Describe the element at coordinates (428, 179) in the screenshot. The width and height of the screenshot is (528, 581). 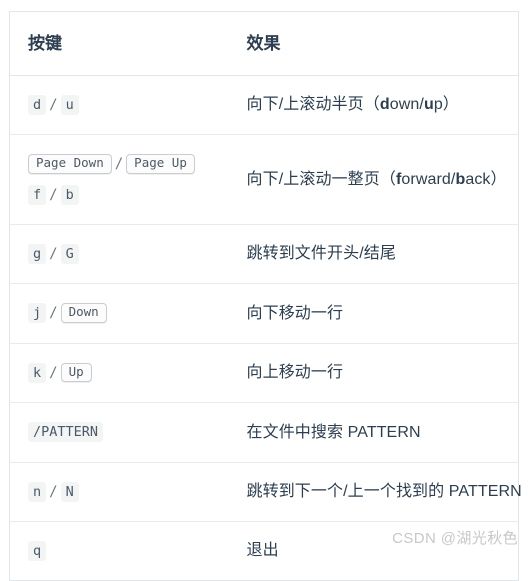
I see `effect-mid: orward/` at that location.